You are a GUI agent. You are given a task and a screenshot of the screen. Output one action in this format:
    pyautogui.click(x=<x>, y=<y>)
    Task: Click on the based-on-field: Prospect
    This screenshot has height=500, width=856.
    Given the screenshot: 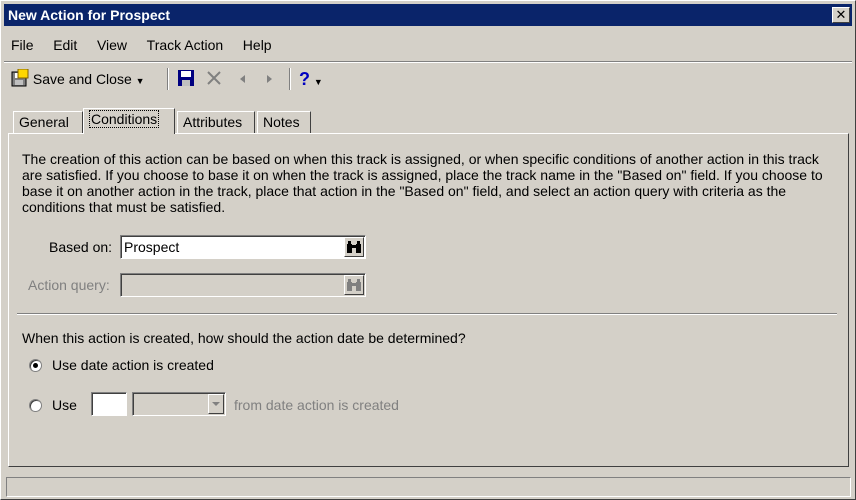 What is the action you would take?
    pyautogui.click(x=243, y=247)
    